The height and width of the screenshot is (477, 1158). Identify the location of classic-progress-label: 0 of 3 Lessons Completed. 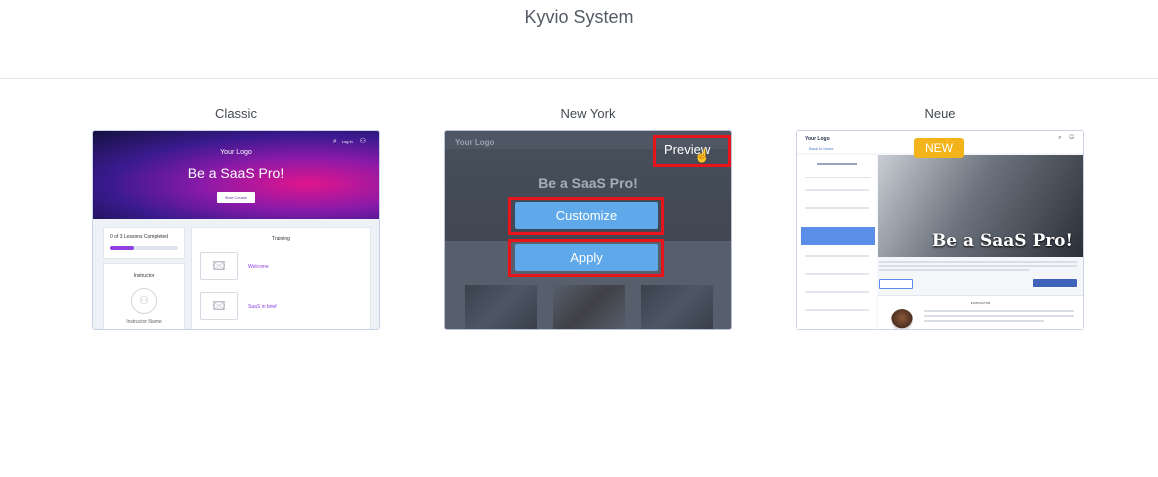
(139, 237).